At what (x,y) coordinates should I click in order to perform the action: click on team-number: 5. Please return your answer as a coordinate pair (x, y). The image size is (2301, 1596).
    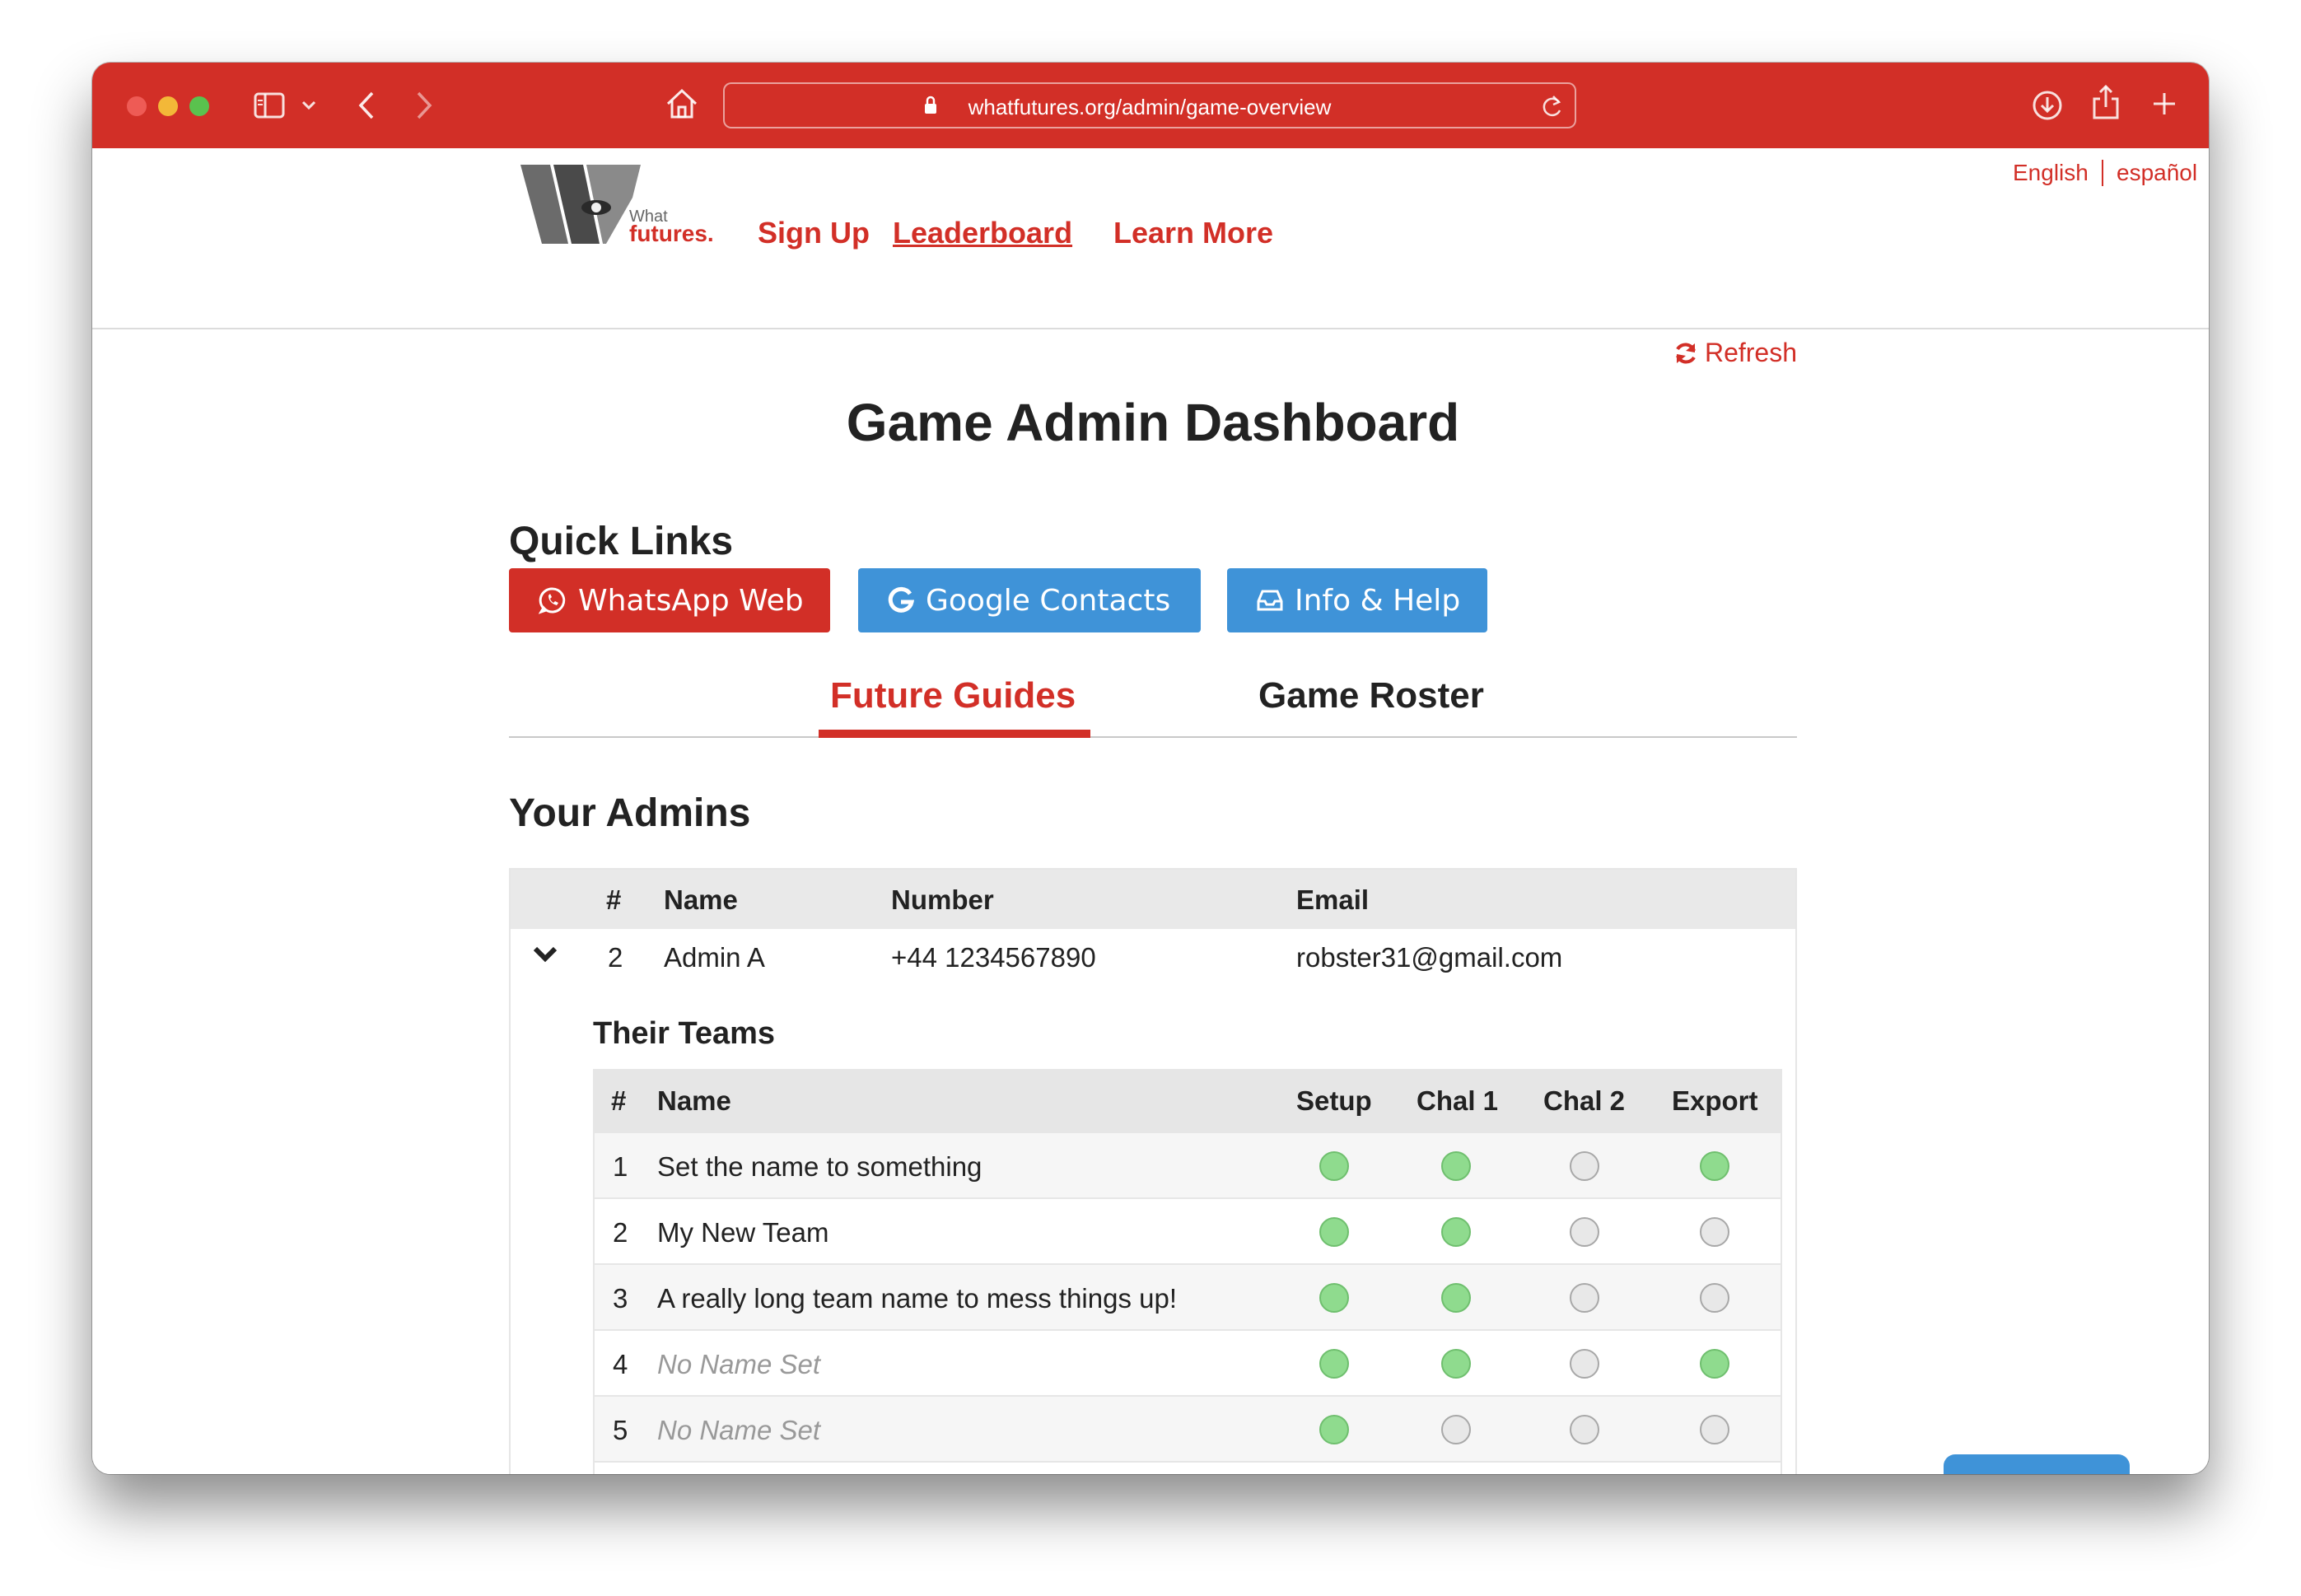
    Looking at the image, I should click on (621, 1430).